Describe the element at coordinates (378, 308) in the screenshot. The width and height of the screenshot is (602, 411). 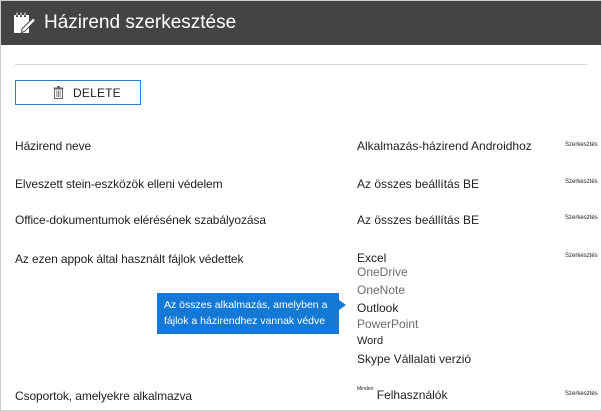
I see `list-item: Outlook` at that location.